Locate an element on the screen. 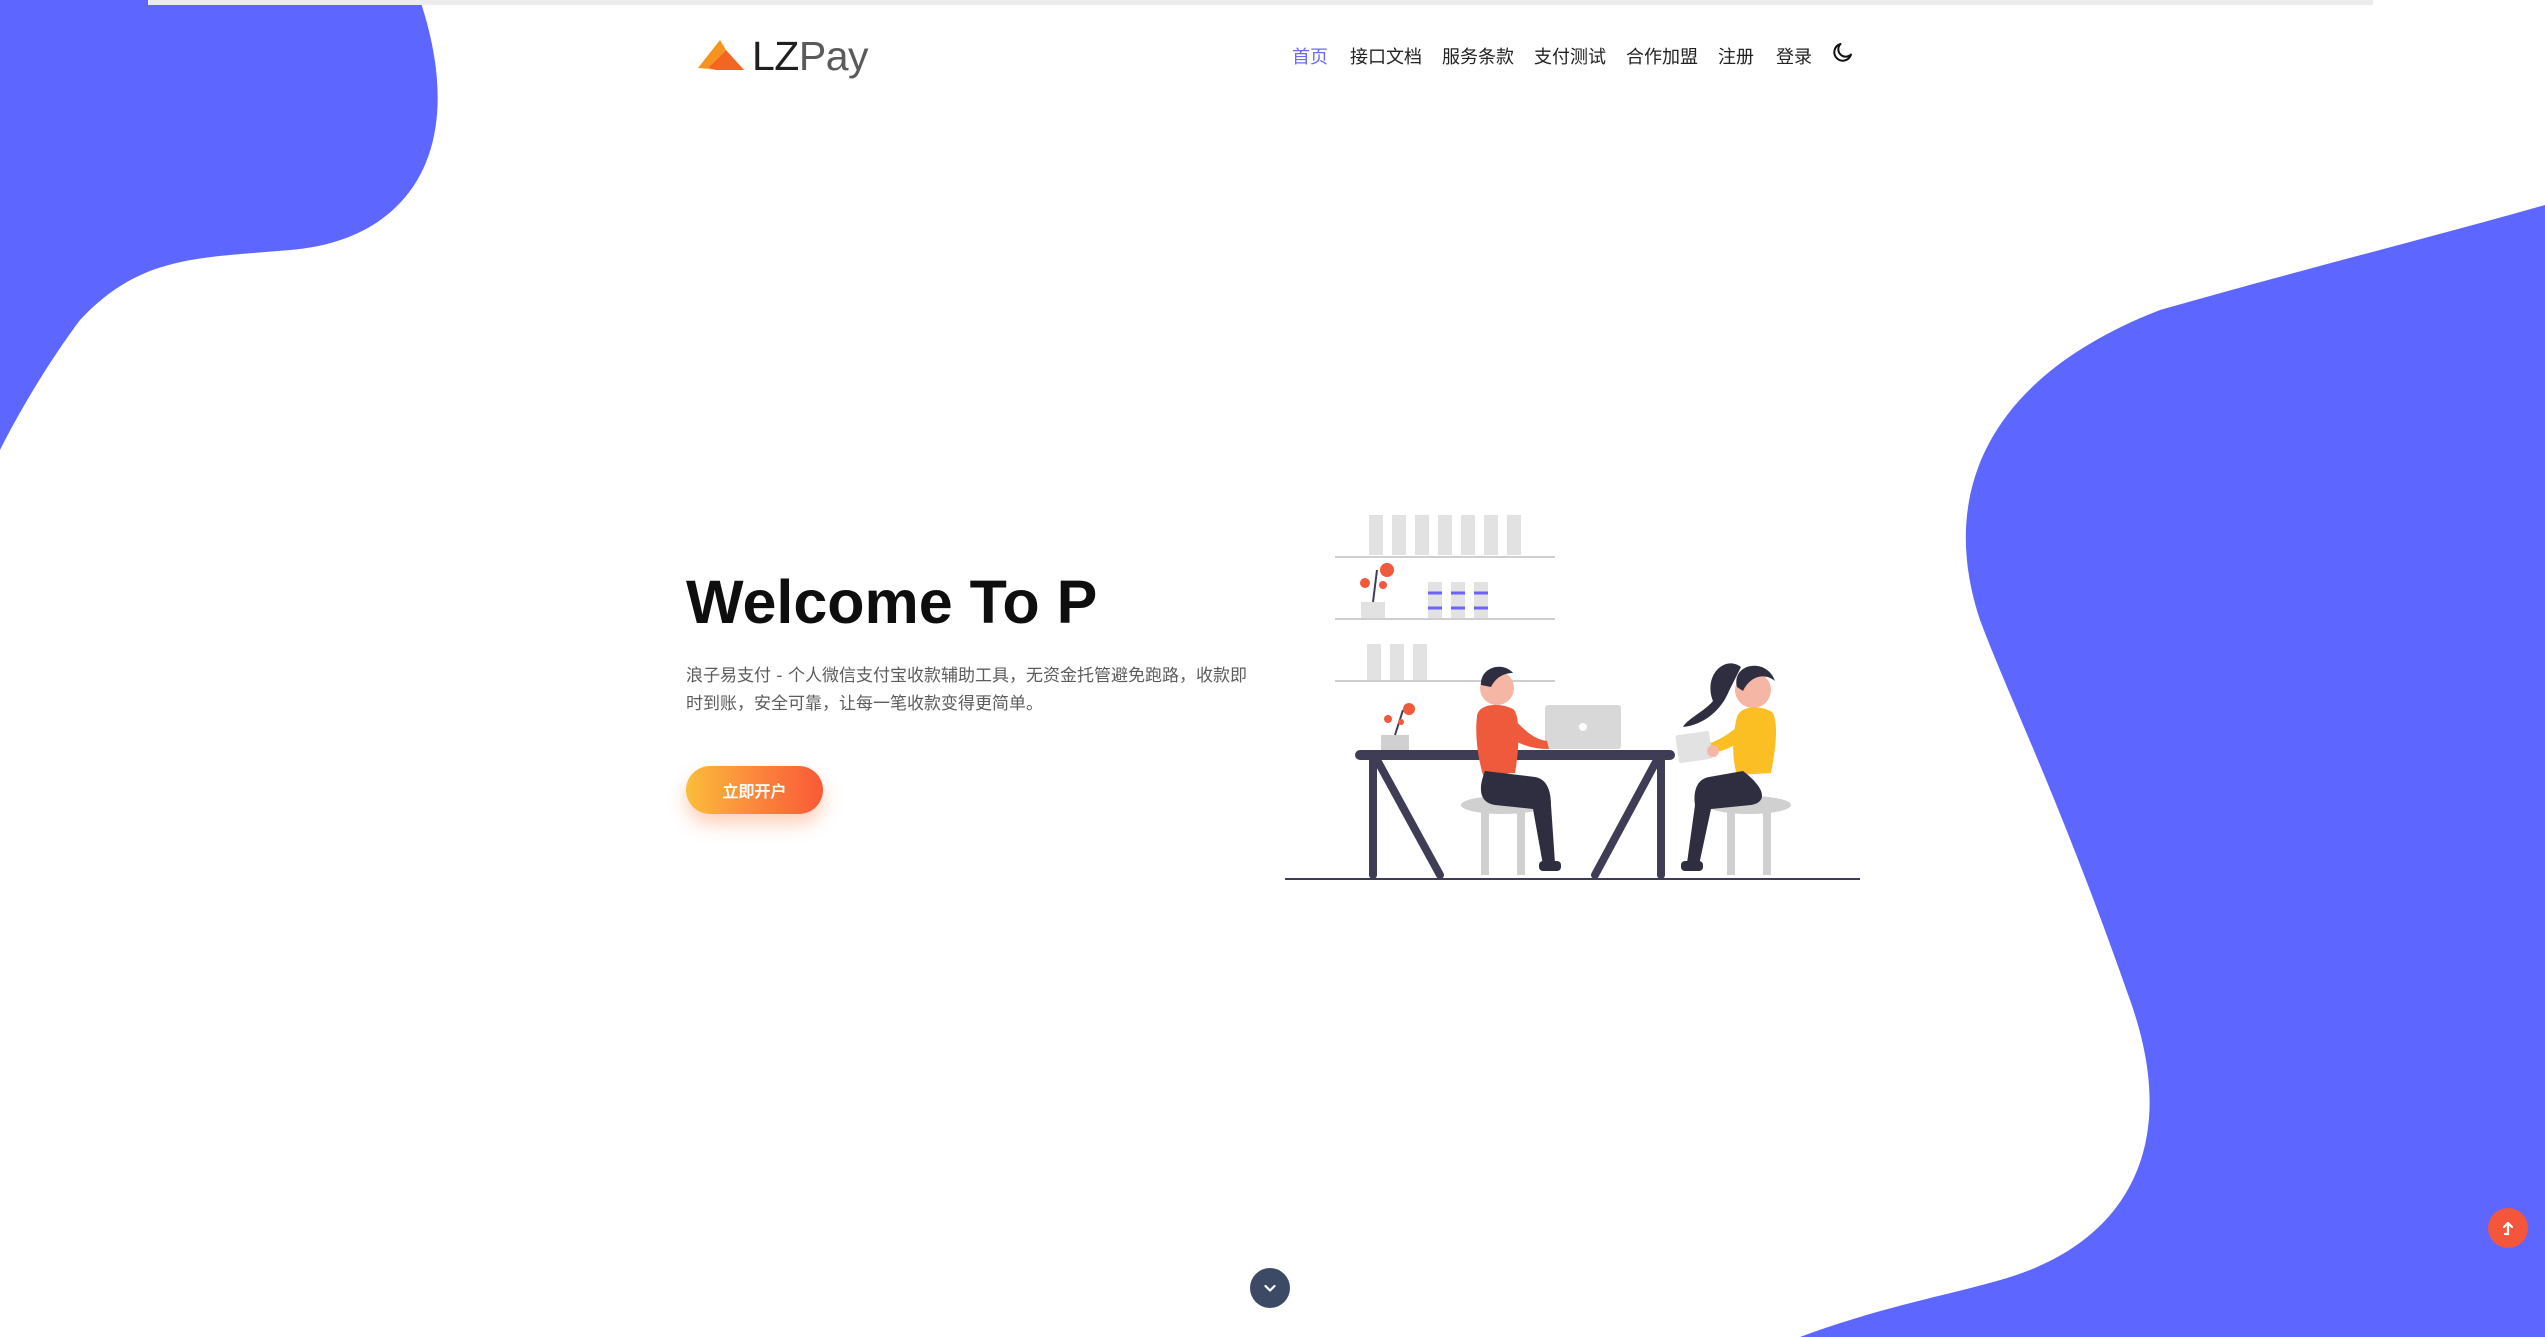 The width and height of the screenshot is (2545, 1337). nav-item-register: 注册 is located at coordinates (1736, 56).